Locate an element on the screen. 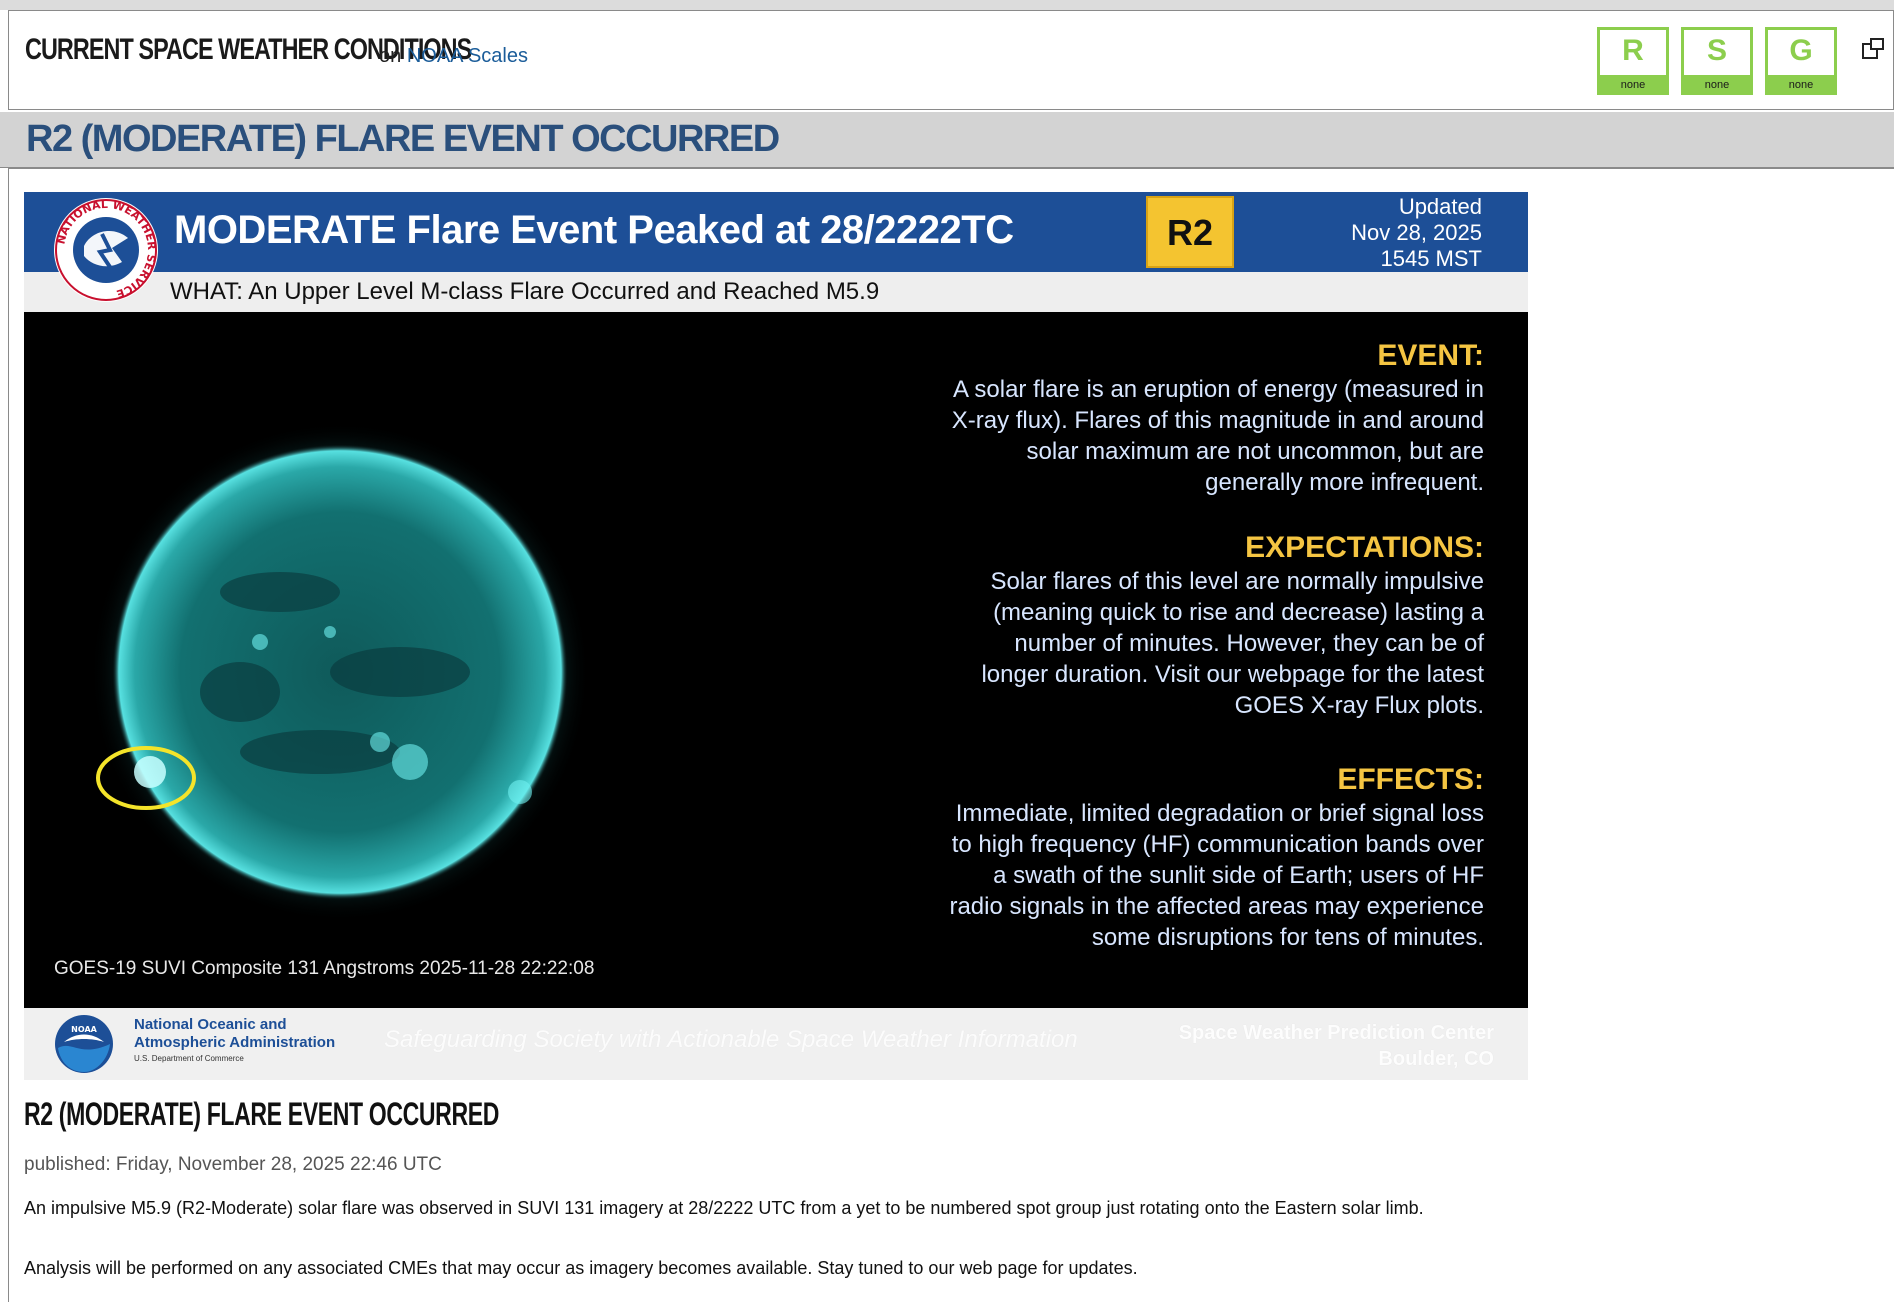 The height and width of the screenshot is (1302, 1894). event-line: generally more infrequent. is located at coordinates (1344, 482).